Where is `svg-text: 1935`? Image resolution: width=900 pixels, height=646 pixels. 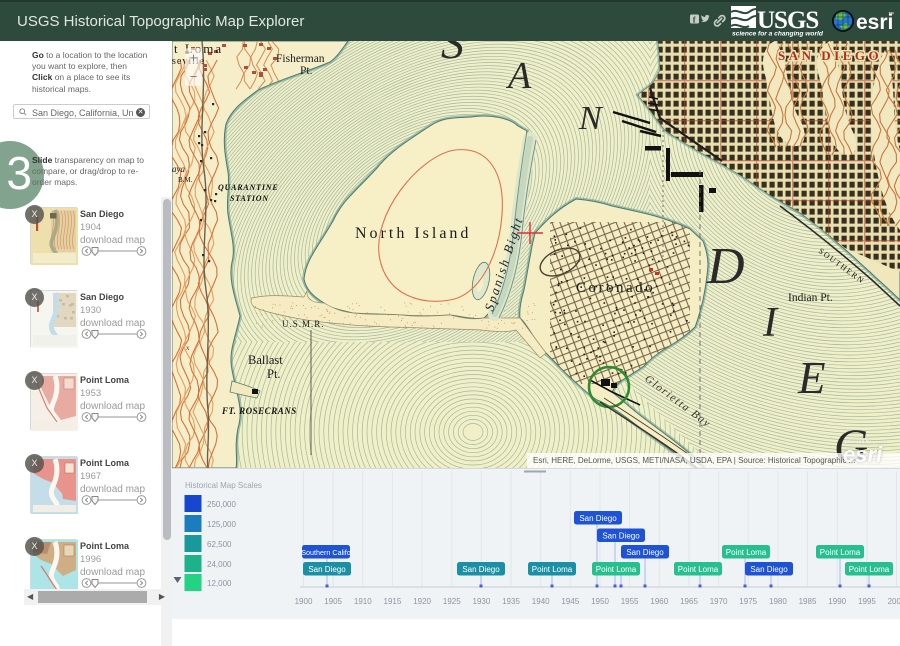
svg-text: 1935 is located at coordinates (511, 601).